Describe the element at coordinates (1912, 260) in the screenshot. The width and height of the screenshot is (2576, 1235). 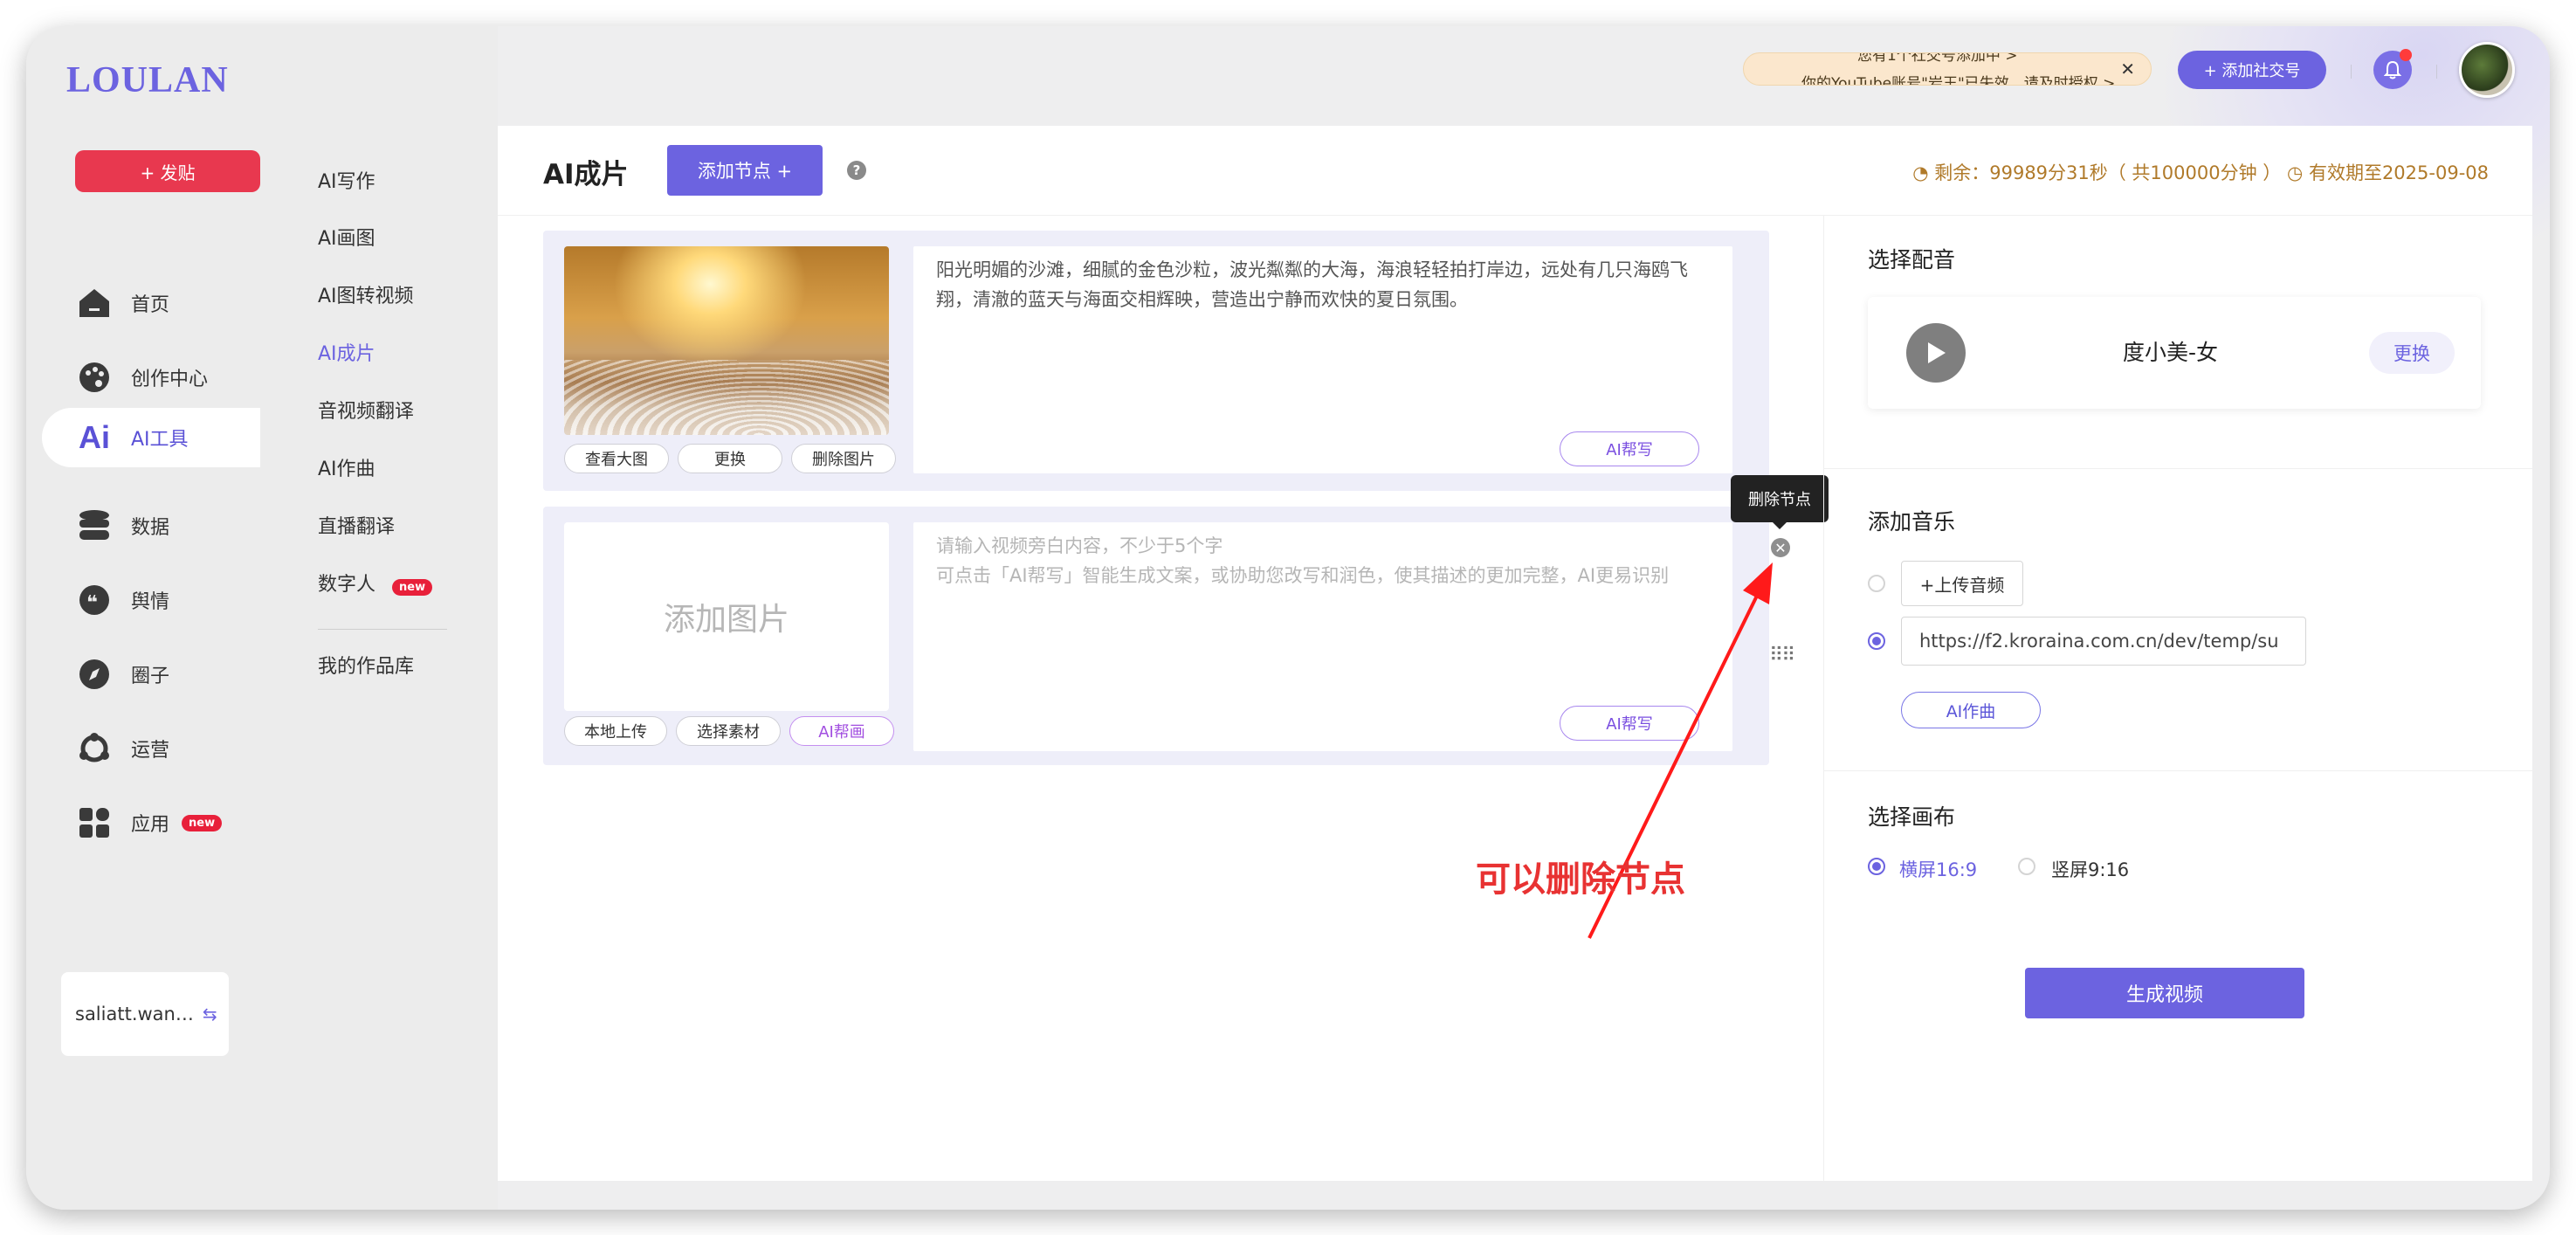
I see `voice-section-title: 选择配音` at that location.